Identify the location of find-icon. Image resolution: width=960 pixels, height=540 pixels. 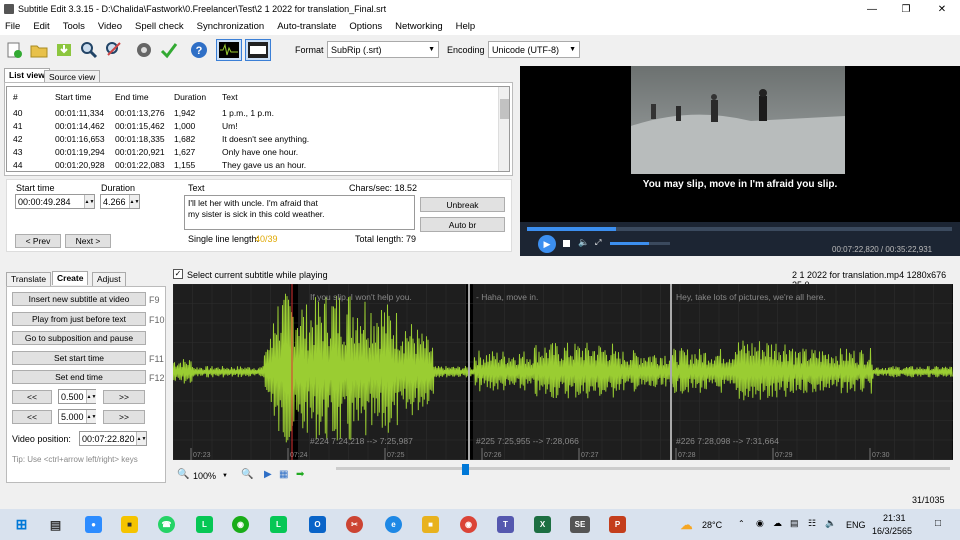
(89, 50).